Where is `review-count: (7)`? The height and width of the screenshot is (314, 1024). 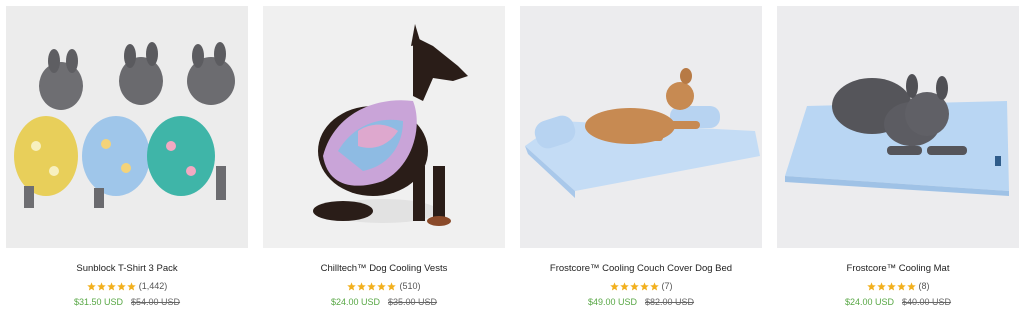
review-count: (7) is located at coordinates (667, 286).